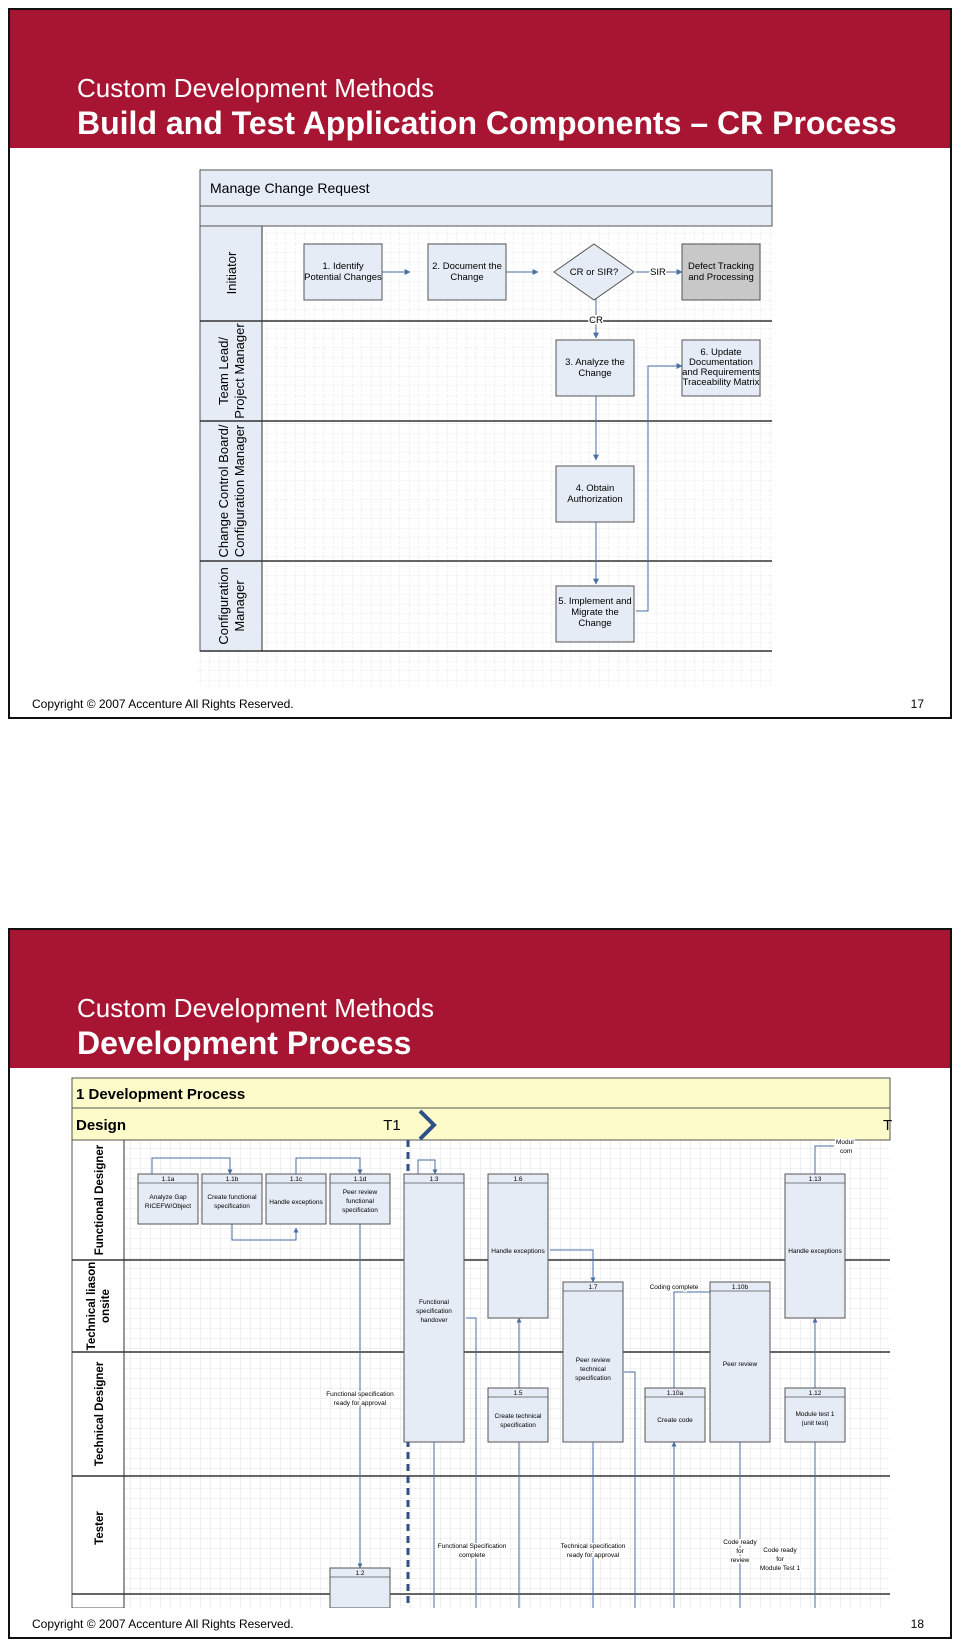  What do you see at coordinates (594, 601) in the screenshot?
I see `svg-text: 5. Implement and` at bounding box center [594, 601].